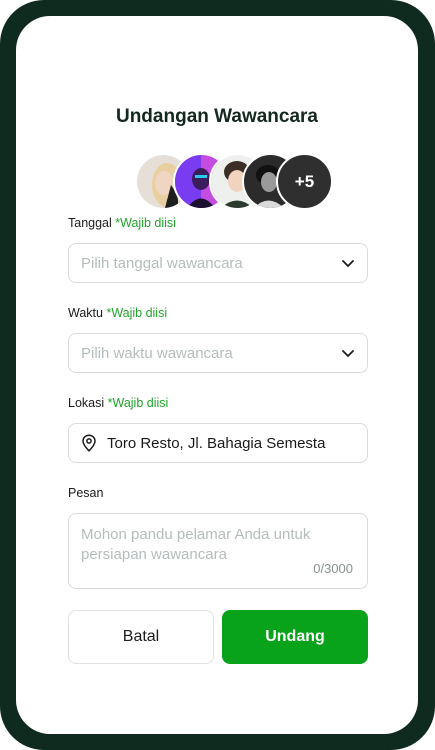 The image size is (435, 750). I want to click on location-label: Lokasi *Wajib diisi, so click(118, 403).